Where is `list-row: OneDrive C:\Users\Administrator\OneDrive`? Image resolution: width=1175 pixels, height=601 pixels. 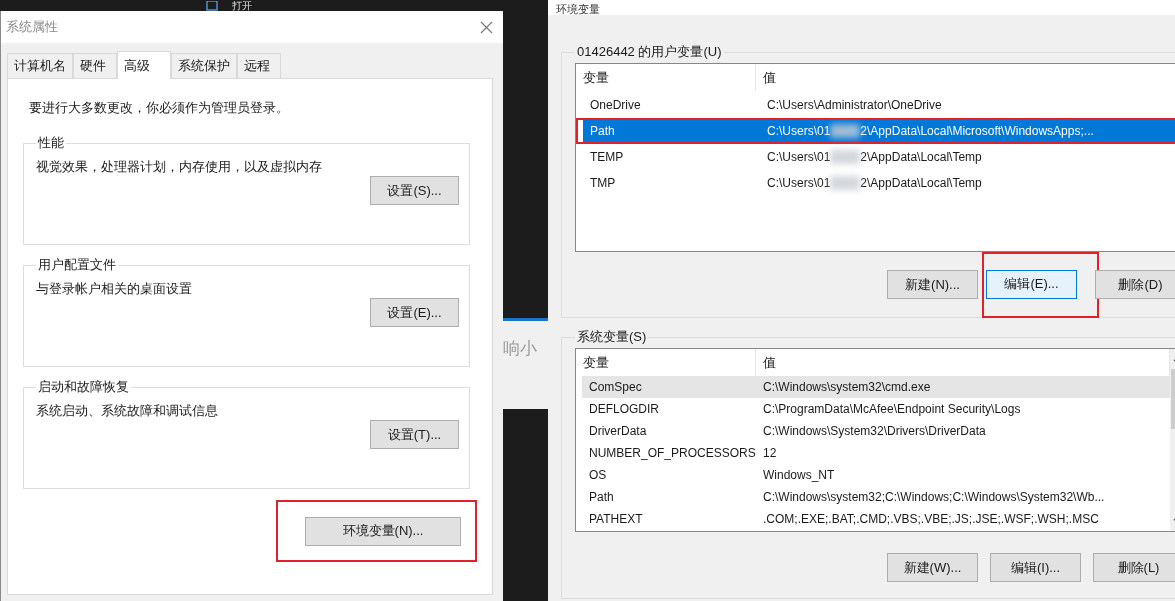
list-row: OneDrive C:\Users\Administrator\OneDrive is located at coordinates (879, 105).